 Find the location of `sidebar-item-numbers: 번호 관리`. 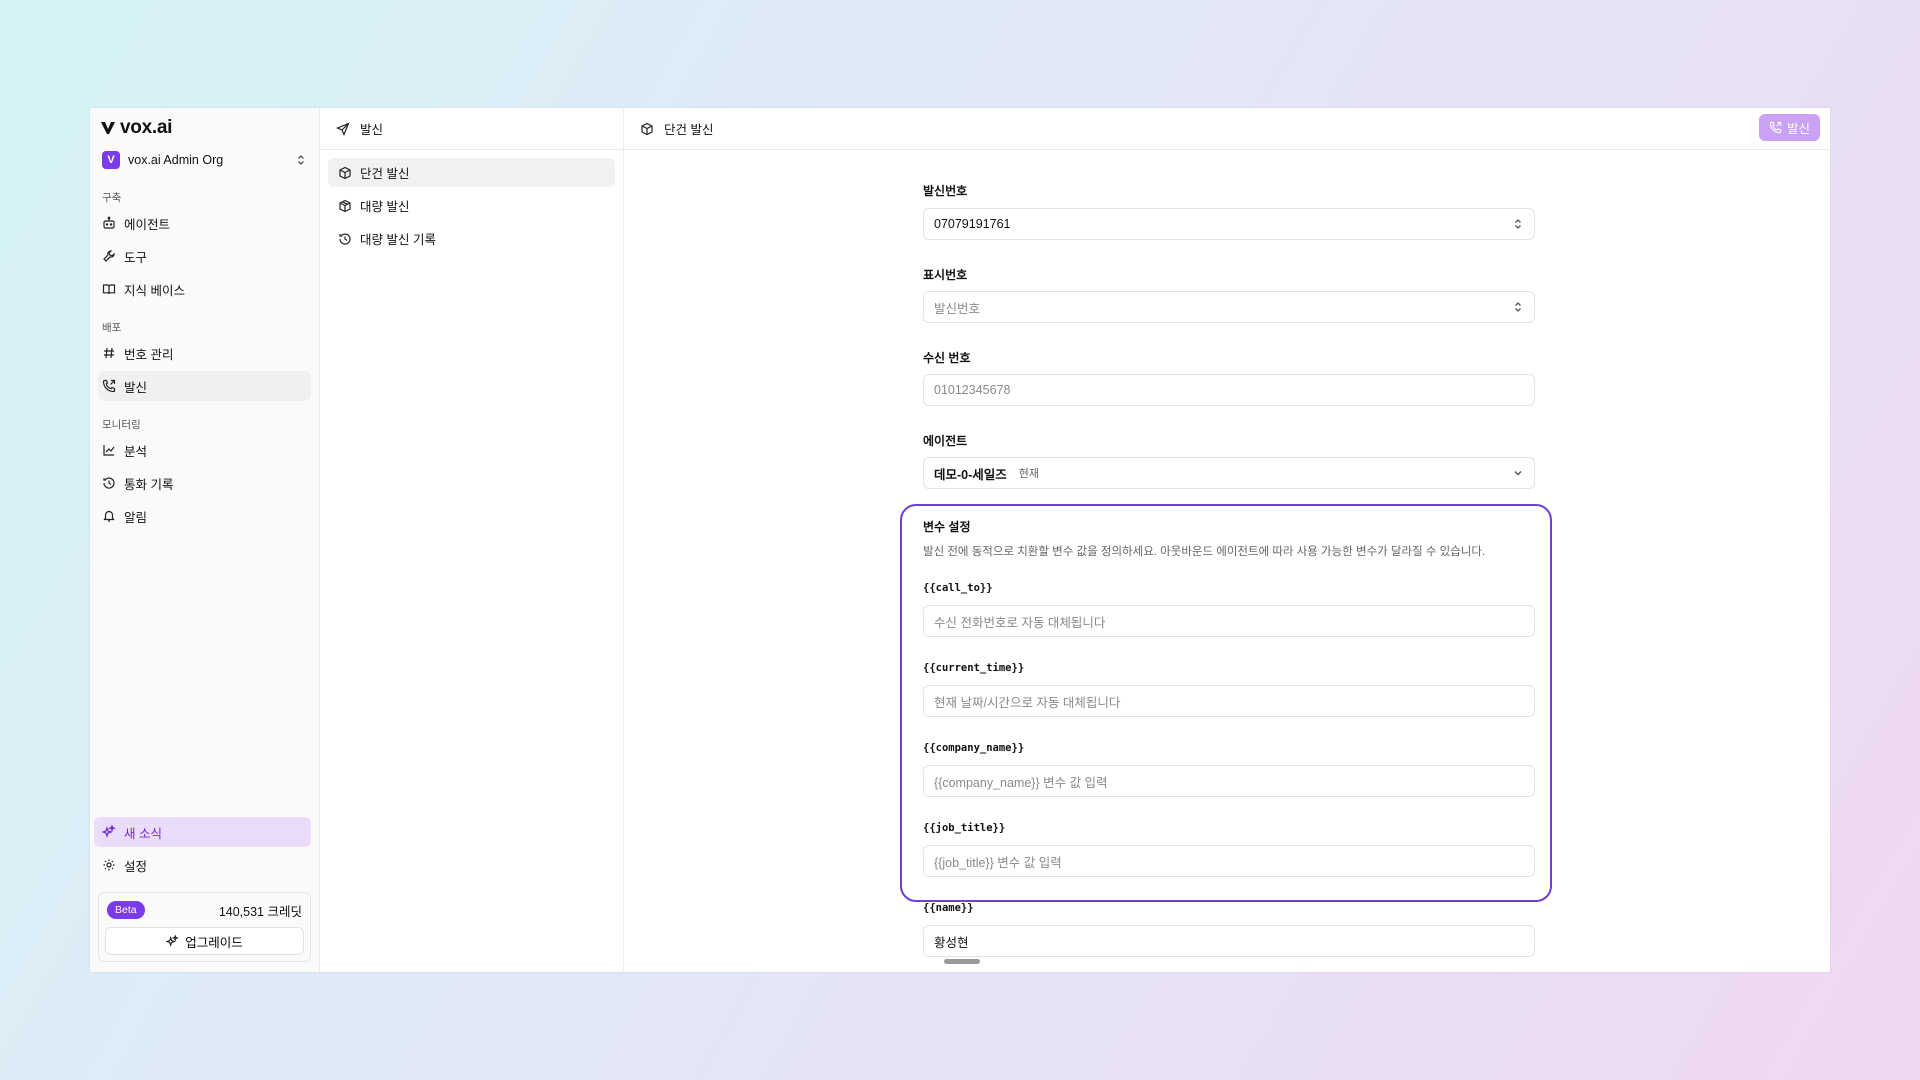

sidebar-item-numbers: 번호 관리 is located at coordinates (204, 353).